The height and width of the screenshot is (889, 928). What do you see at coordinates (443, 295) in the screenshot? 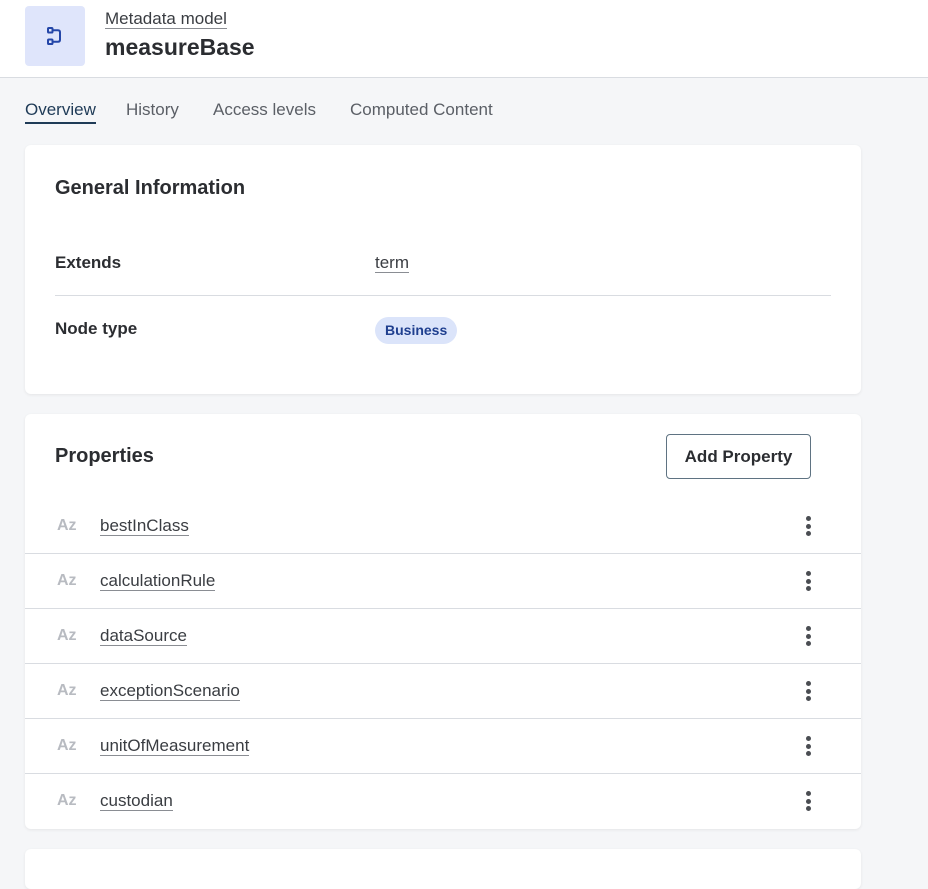
I see `divider` at bounding box center [443, 295].